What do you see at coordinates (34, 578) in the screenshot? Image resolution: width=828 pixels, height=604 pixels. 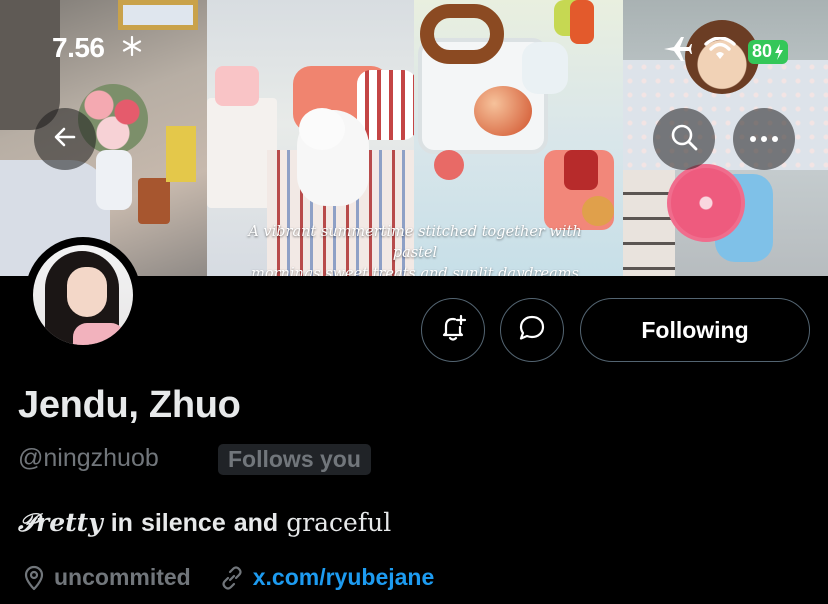 I see `location-pin-icon` at bounding box center [34, 578].